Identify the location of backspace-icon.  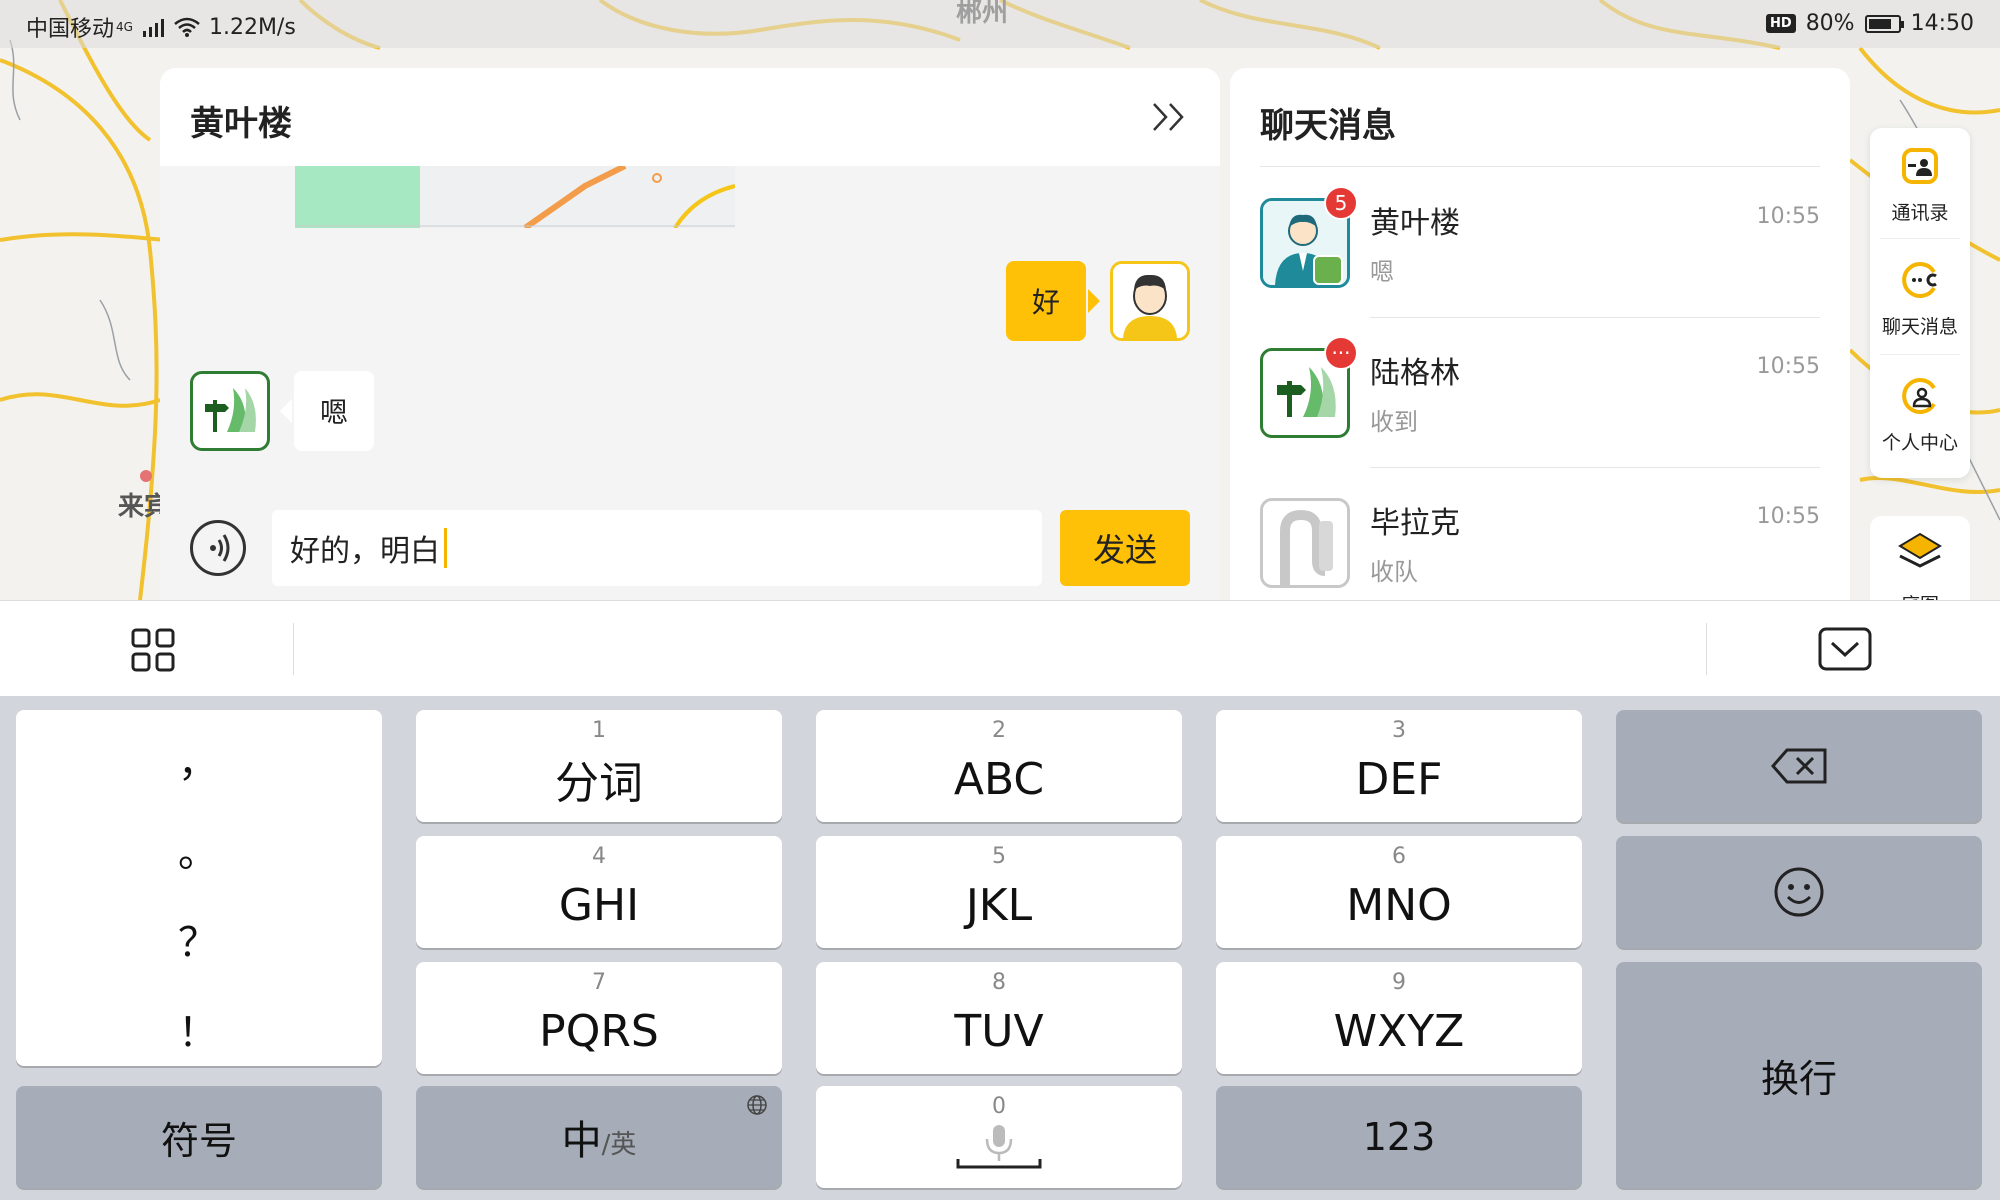
(1799, 766).